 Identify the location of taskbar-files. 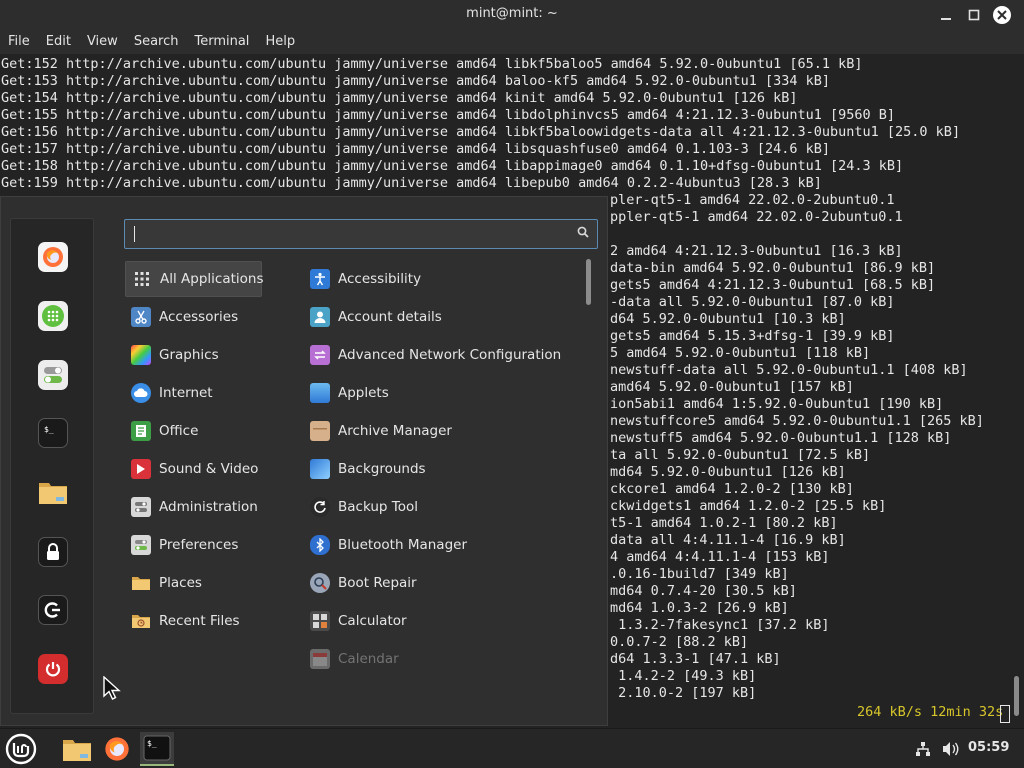
(77, 749).